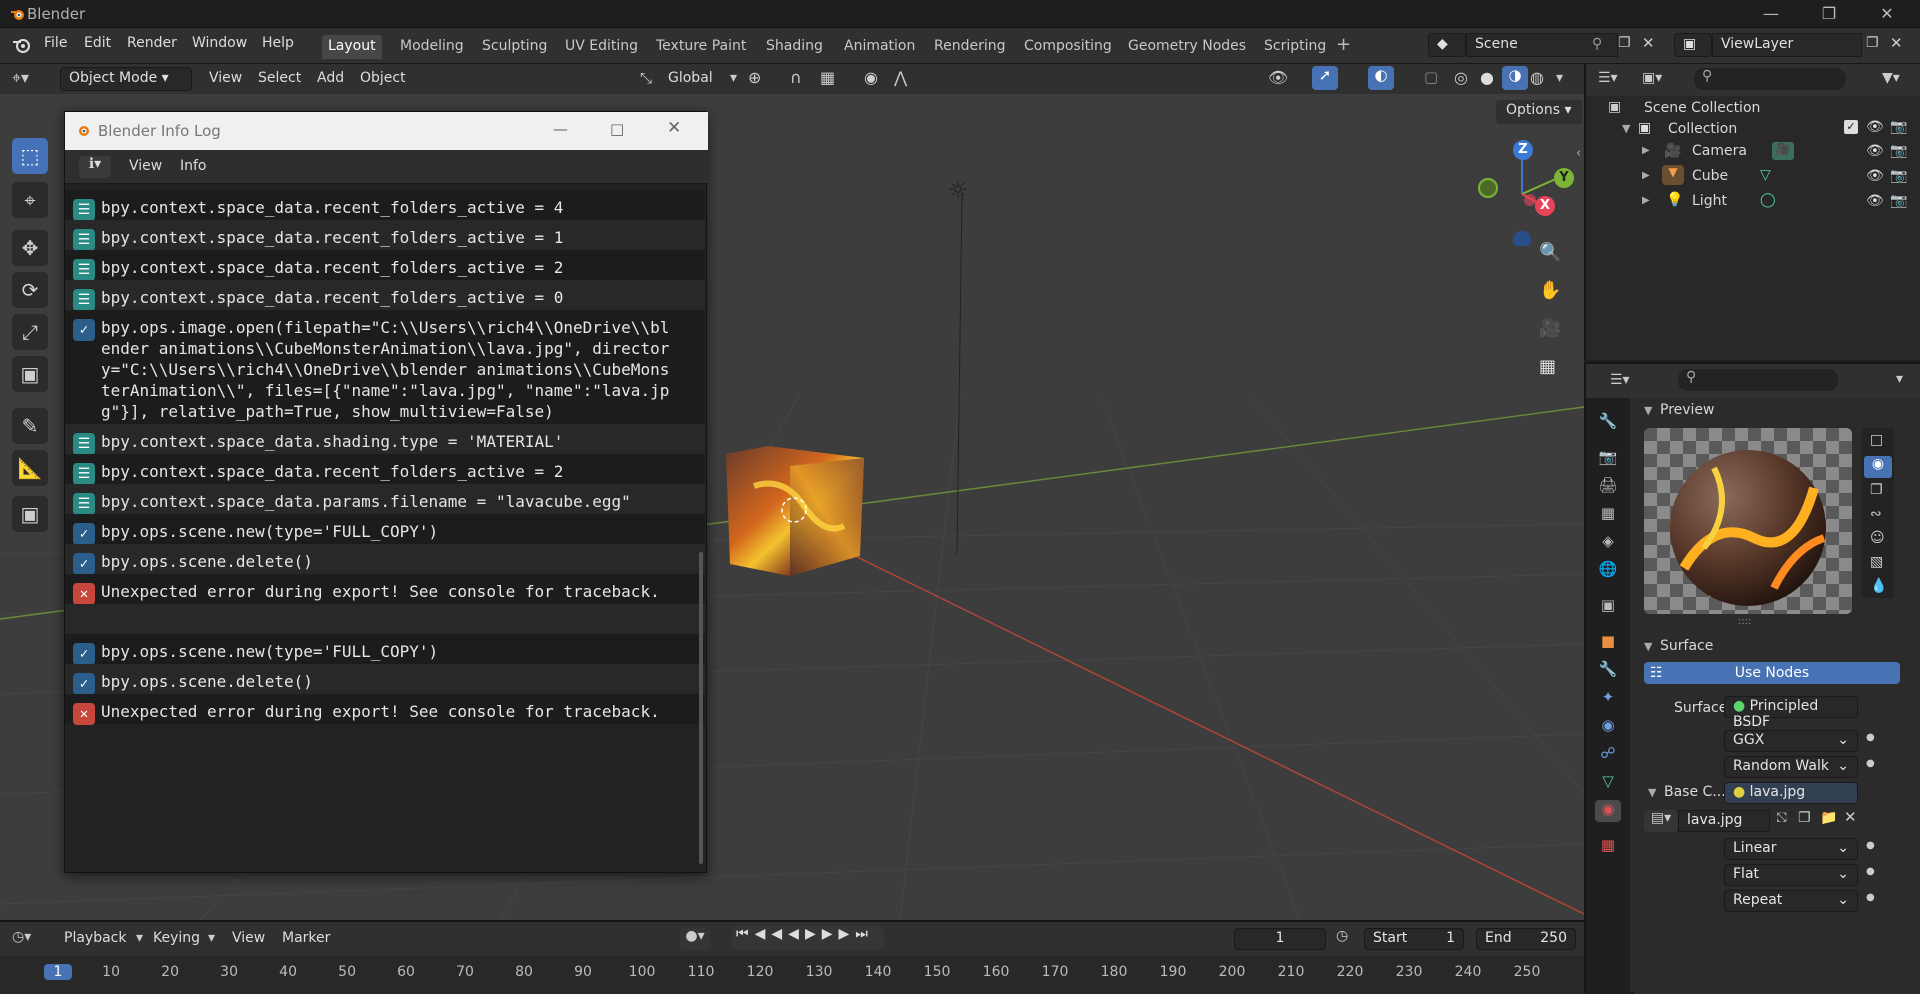 This screenshot has height=994, width=1920. What do you see at coordinates (1547, 366) in the screenshot?
I see `perspective-toggle-icon: ▦` at bounding box center [1547, 366].